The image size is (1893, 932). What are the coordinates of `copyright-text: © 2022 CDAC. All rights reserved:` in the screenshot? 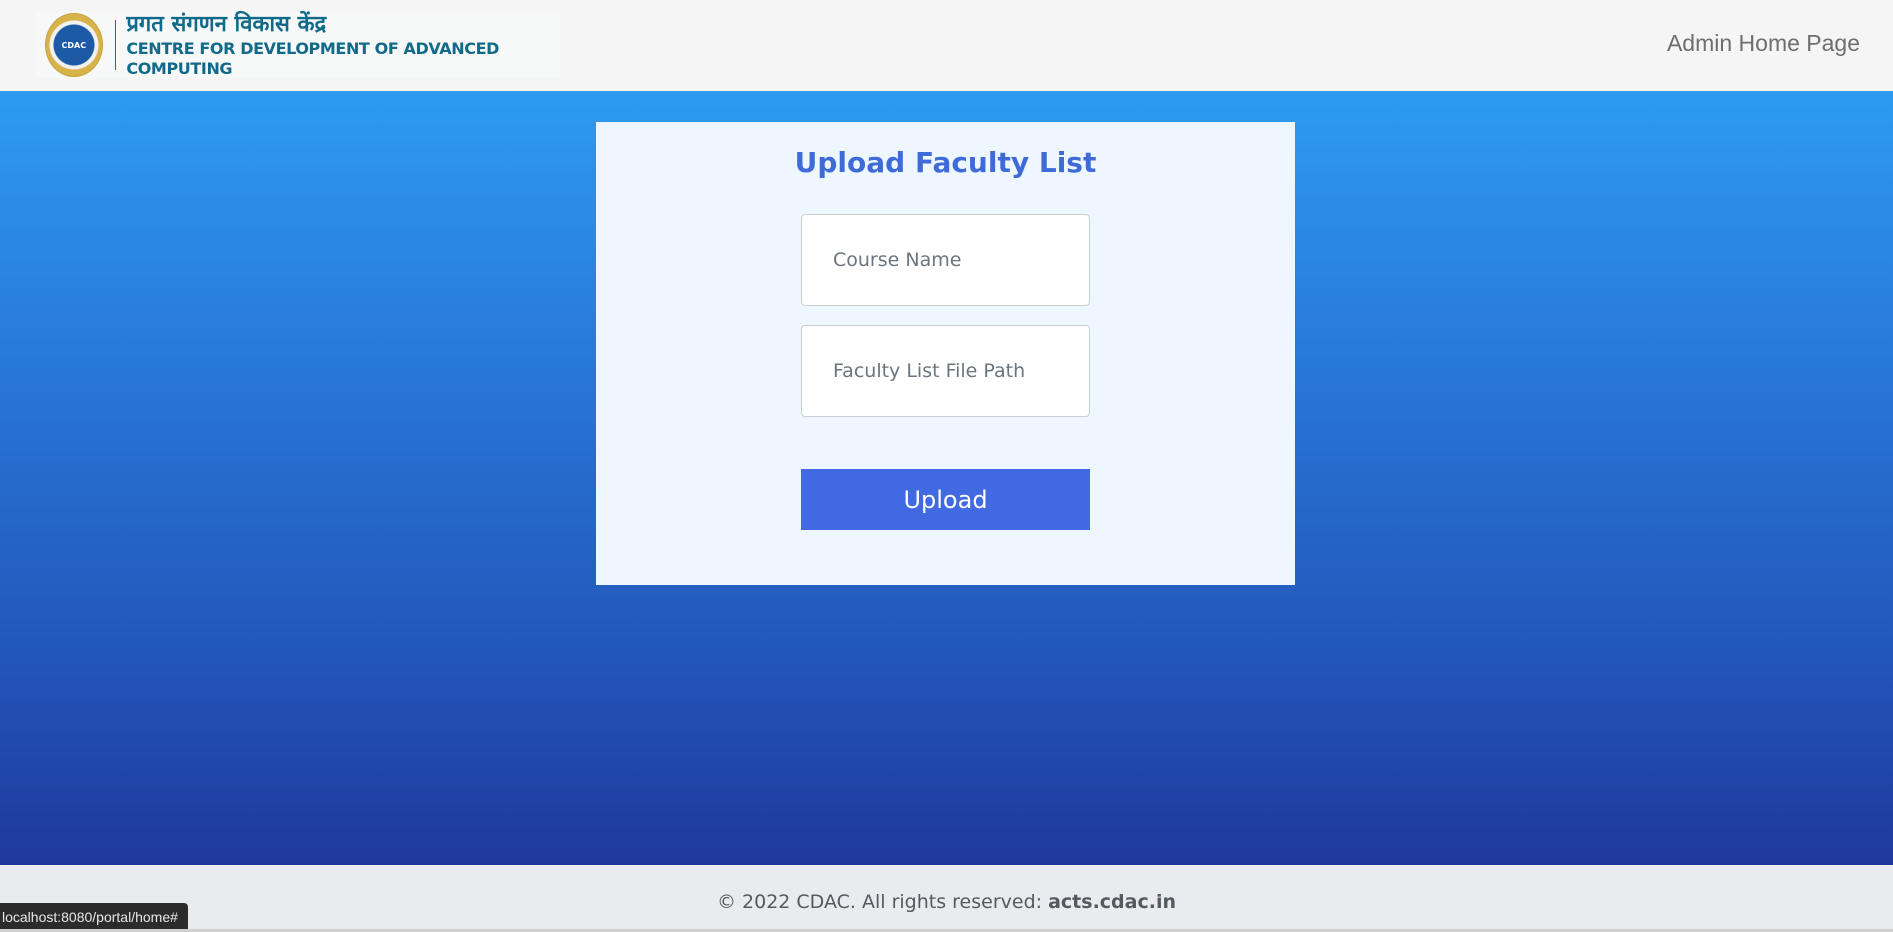 It's located at (882, 902).